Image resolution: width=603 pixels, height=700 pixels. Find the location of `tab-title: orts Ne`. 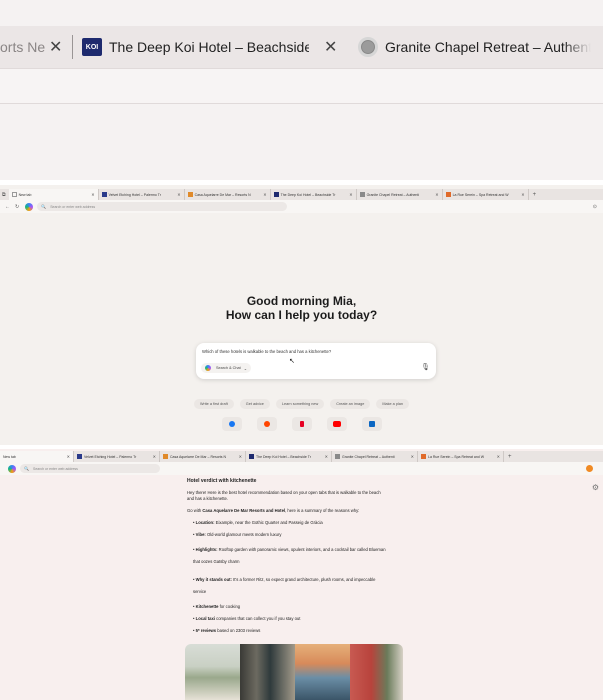

tab-title: orts Ne is located at coordinates (22, 47).